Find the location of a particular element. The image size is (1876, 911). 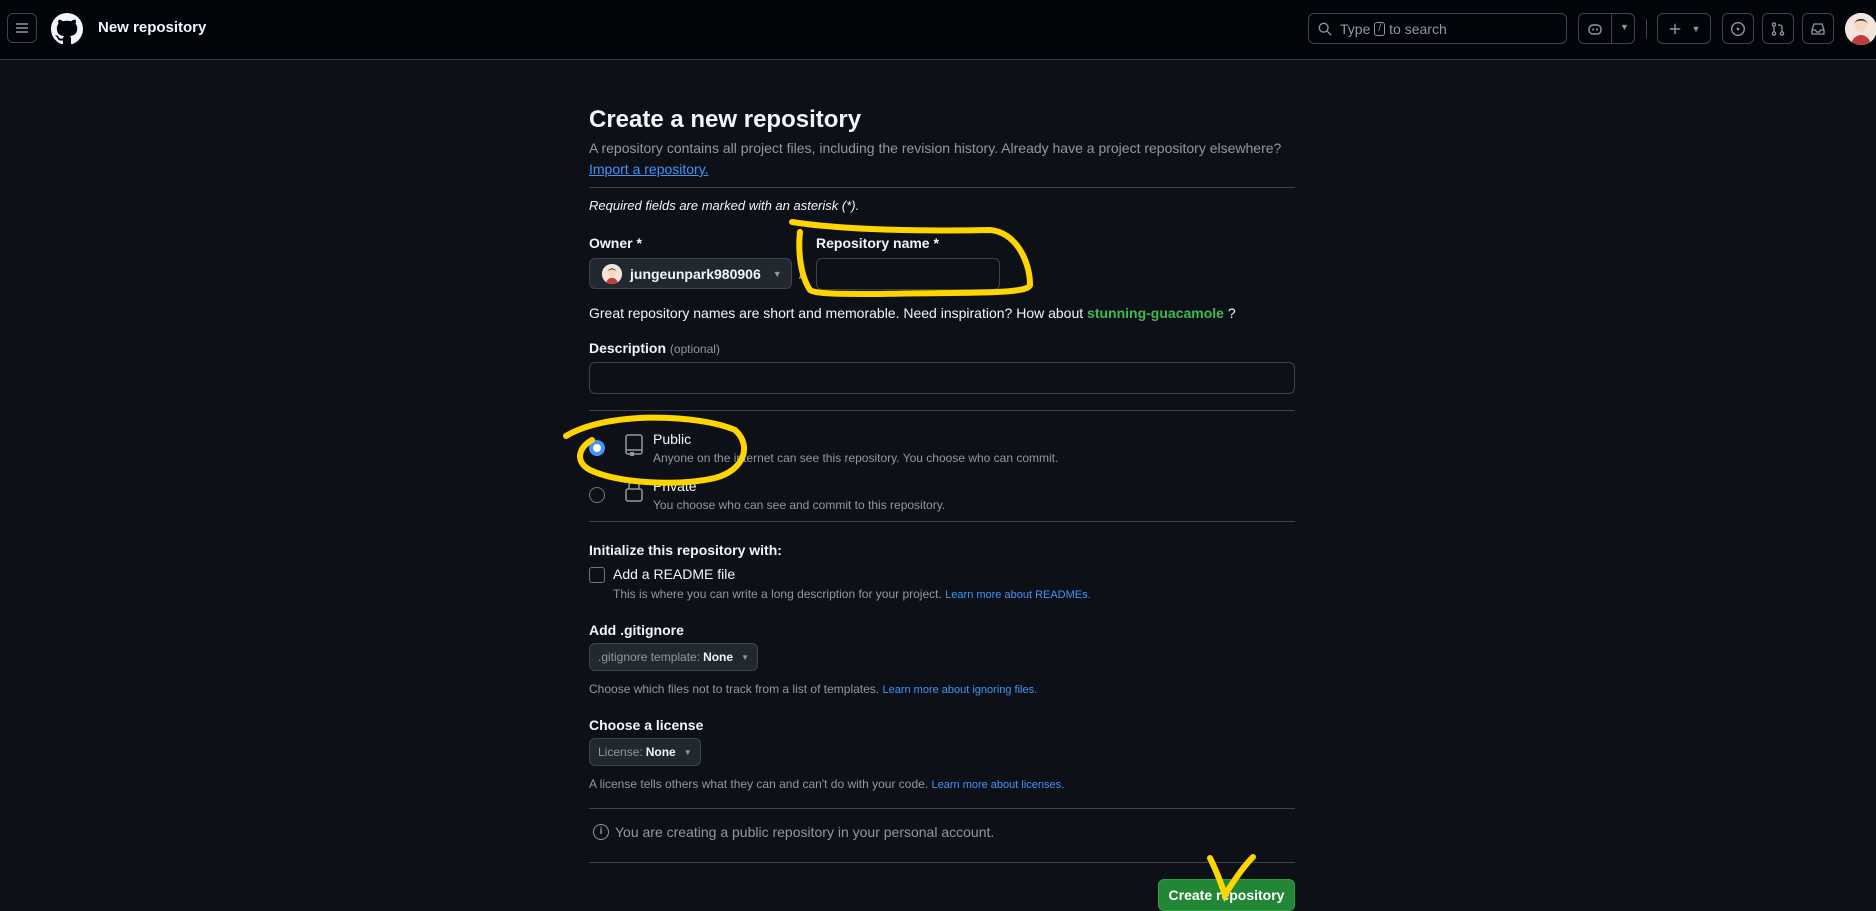

gitignore-select-prefix: .gitignore template: is located at coordinates (649, 657).